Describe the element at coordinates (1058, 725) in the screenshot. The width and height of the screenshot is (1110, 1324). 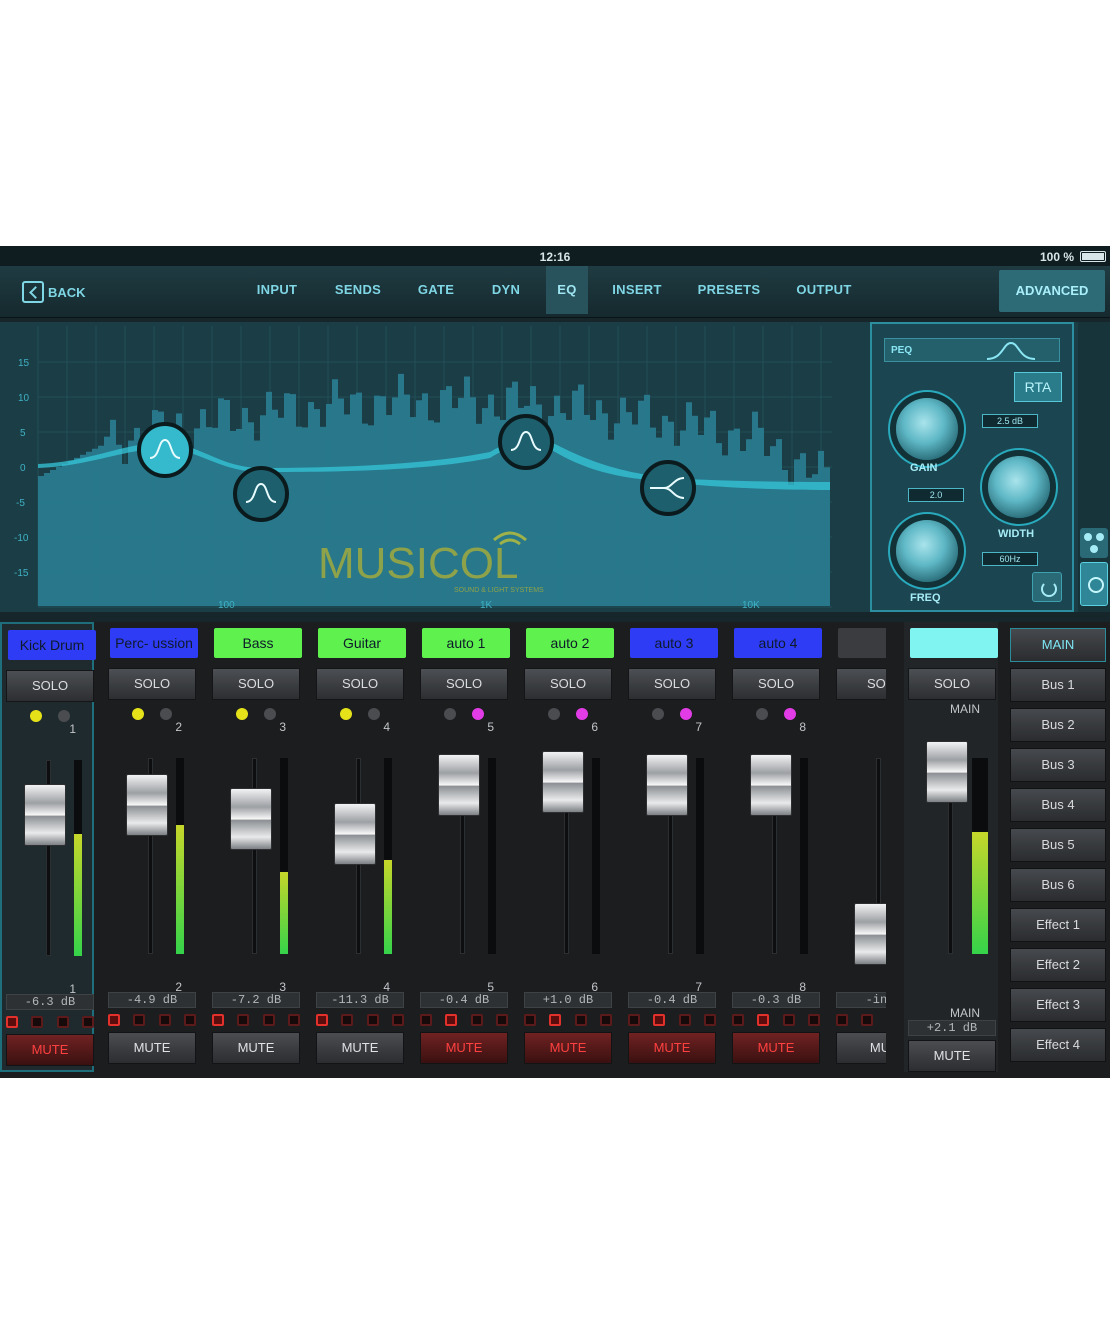
I see `bus-button: Bus 2` at that location.